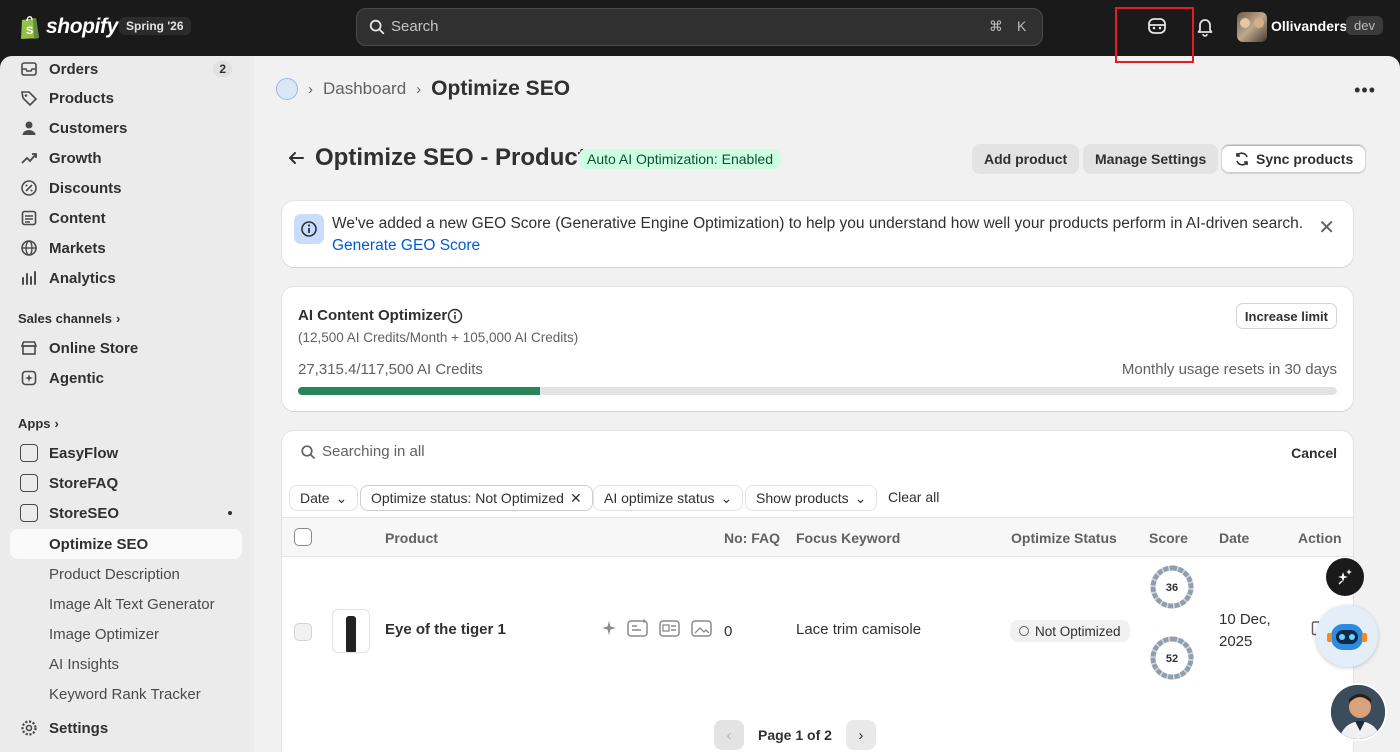 Image resolution: width=1400 pixels, height=752 pixels. Describe the element at coordinates (1229, 369) in the screenshot. I see `usage-reset-note: Monthly usage resets in 30 days` at that location.